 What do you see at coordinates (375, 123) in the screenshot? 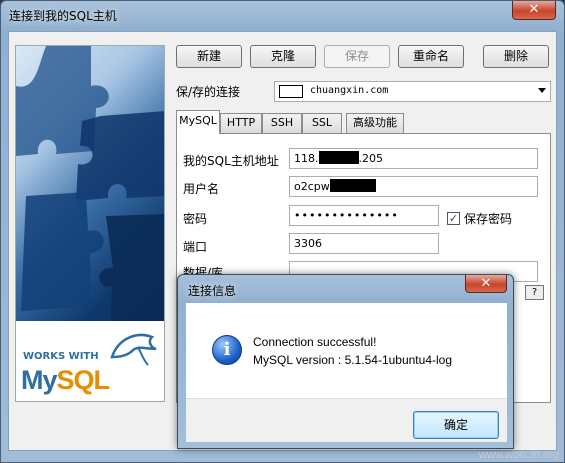
I see `tab-advanced: 高级功能` at bounding box center [375, 123].